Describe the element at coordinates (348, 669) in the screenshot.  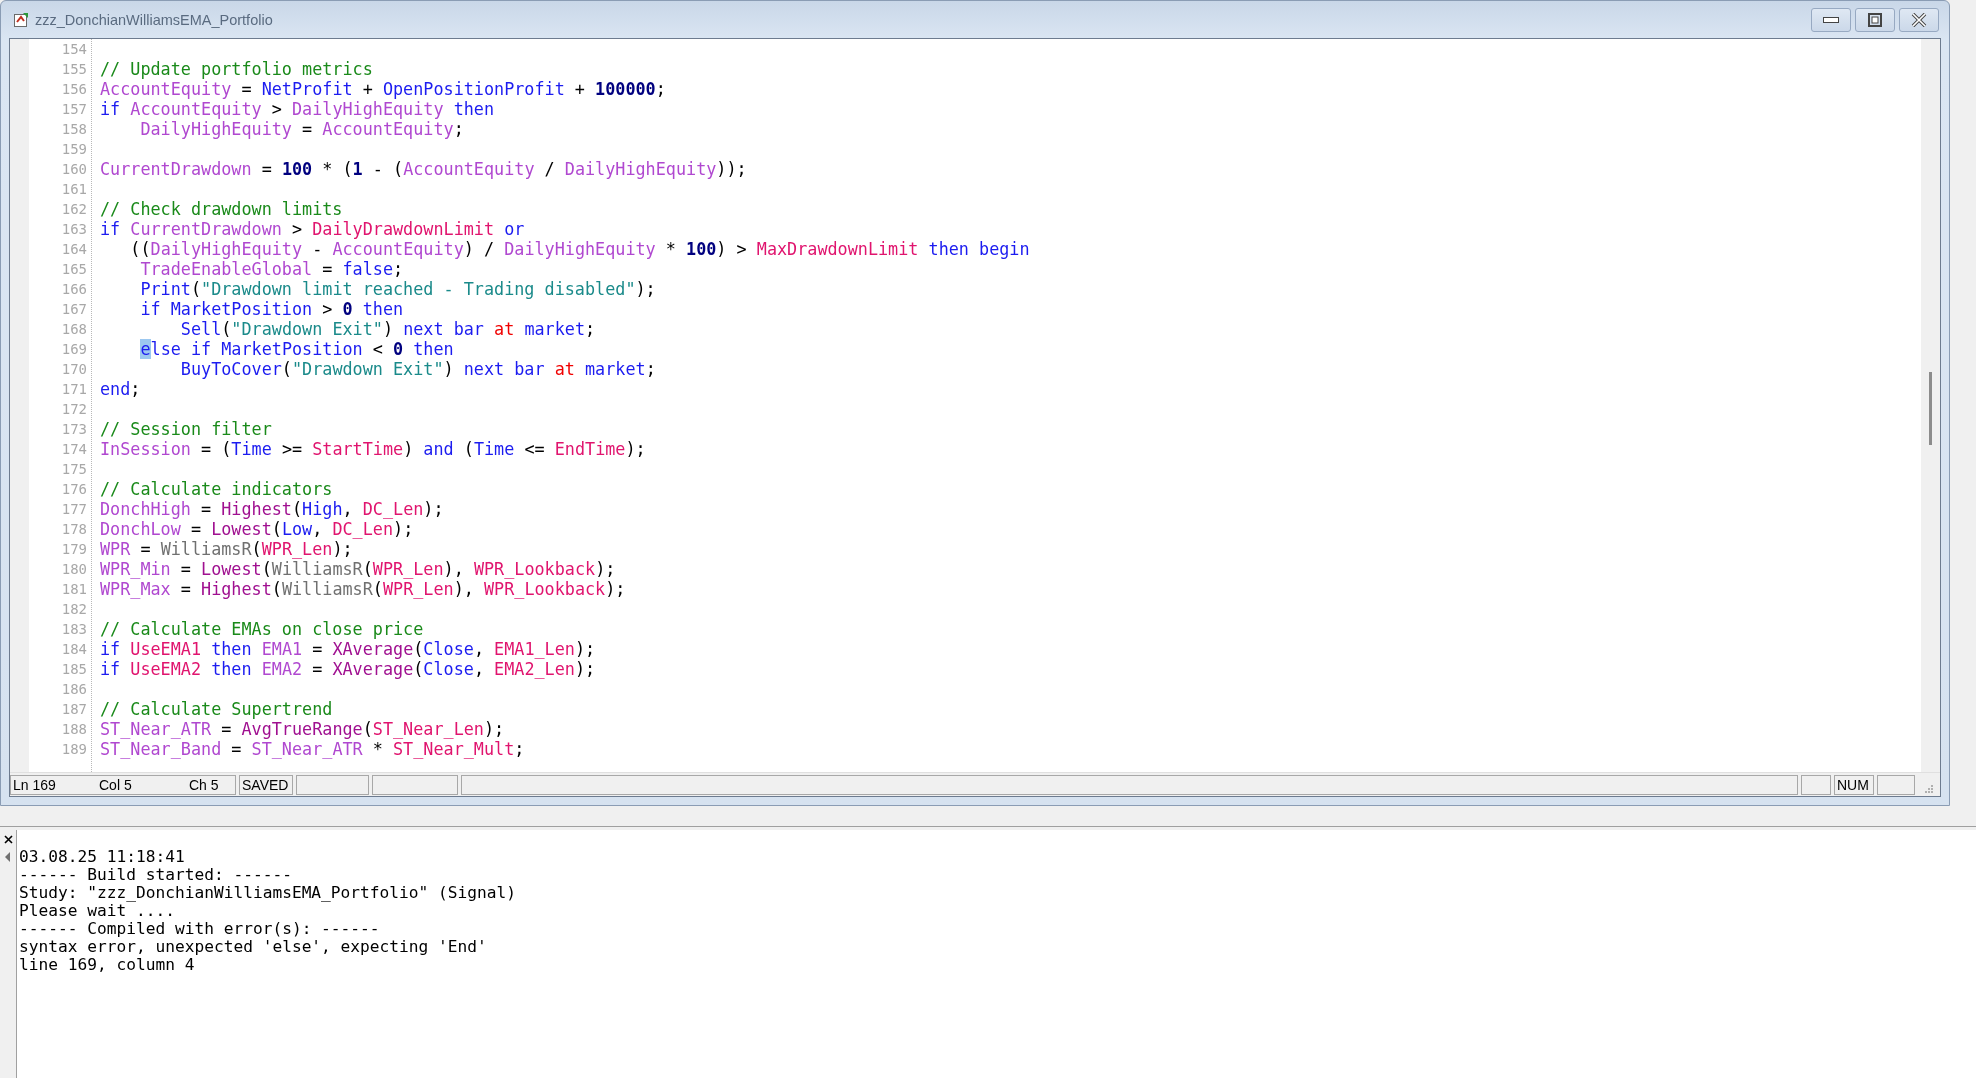
I see `code-line: if UseEMA2 then EMA2 = XAverage(Close, EMA2_Len);` at that location.